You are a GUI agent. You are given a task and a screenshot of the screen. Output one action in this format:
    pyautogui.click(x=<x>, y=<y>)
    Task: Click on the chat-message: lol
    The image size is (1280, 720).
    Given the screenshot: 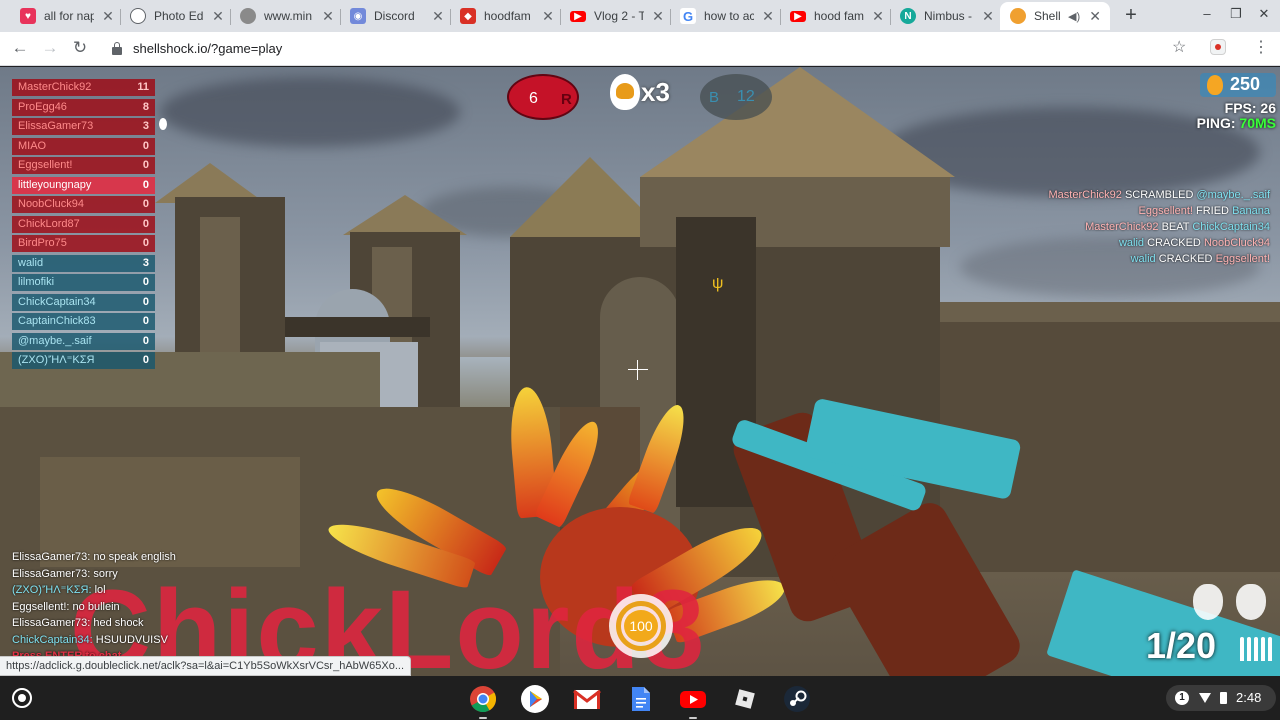 What is the action you would take?
    pyautogui.click(x=100, y=590)
    